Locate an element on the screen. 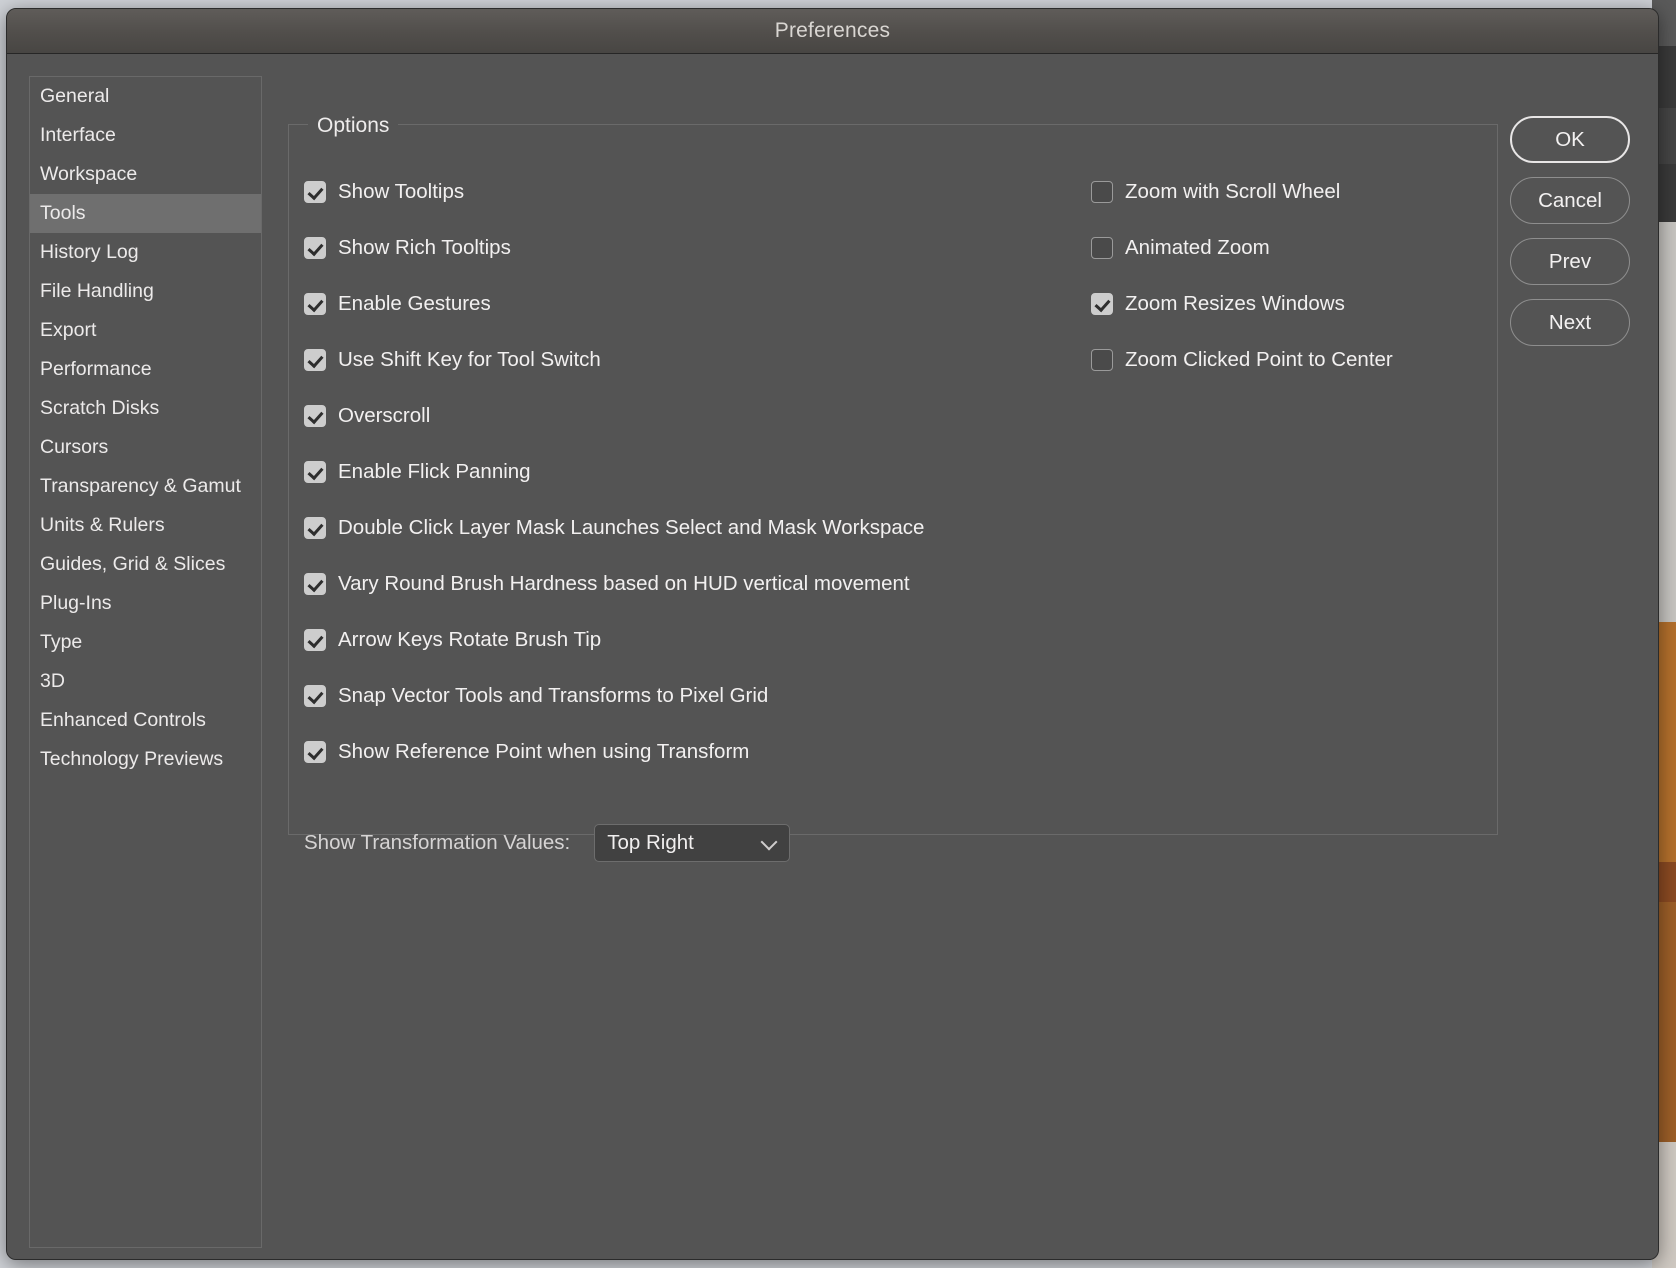 Image resolution: width=1676 pixels, height=1268 pixels. sidebar-item-performance: Performance is located at coordinates (145, 369).